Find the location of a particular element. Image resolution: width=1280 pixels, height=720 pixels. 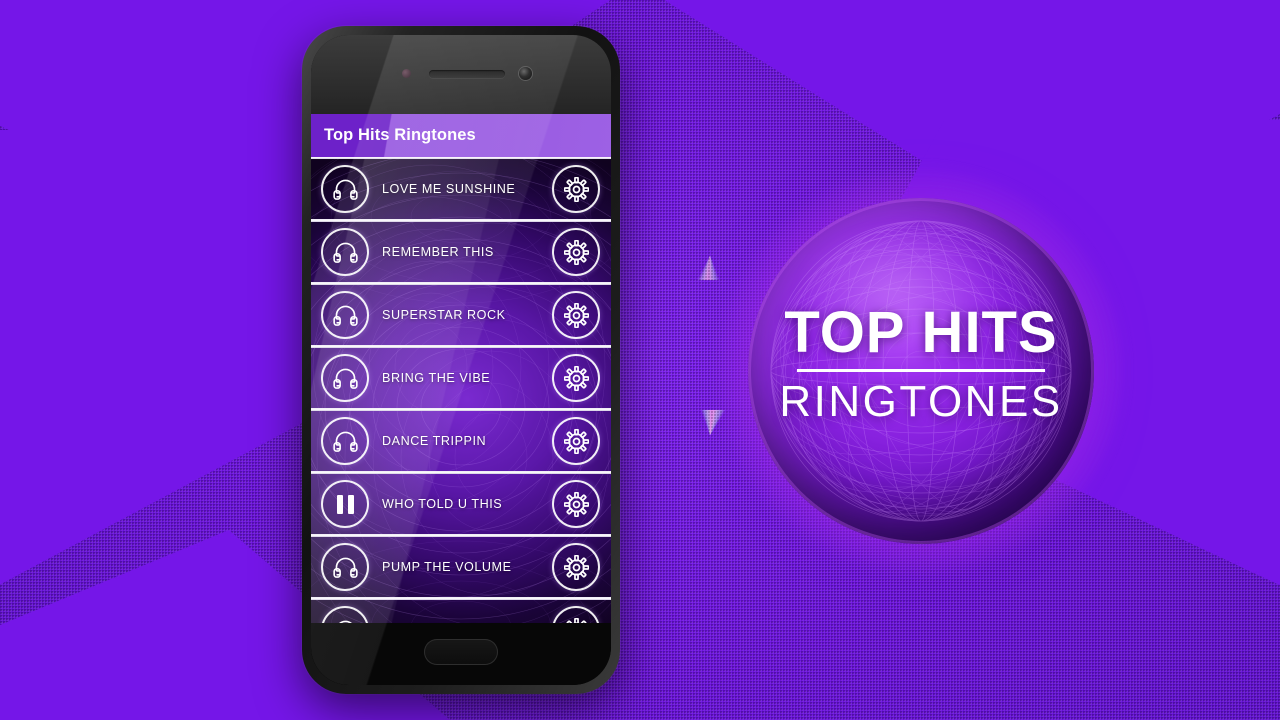

ringtone-row: BRING THE VIBE is located at coordinates (461, 378).